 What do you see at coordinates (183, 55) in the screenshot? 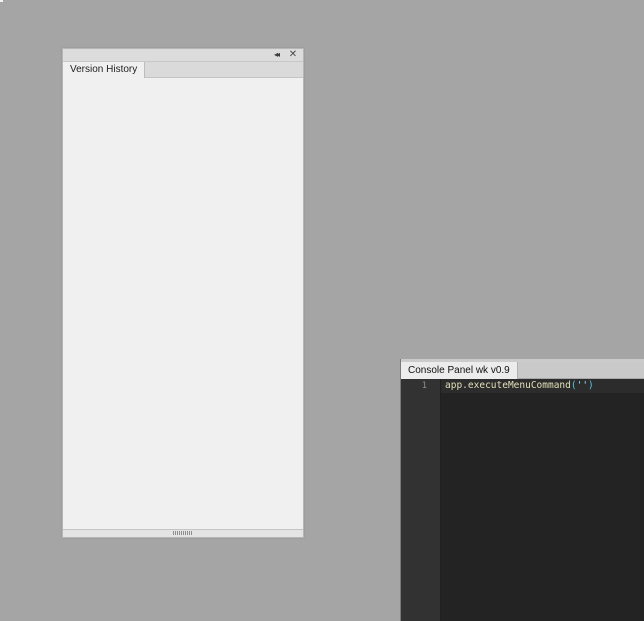
I see `panel-title-bar: ◂◂ ✕` at bounding box center [183, 55].